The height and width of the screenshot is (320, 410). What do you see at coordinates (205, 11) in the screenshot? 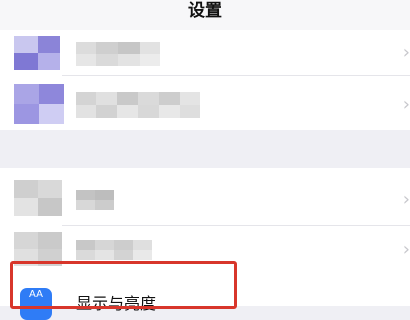
I see `page-title: 设置` at bounding box center [205, 11].